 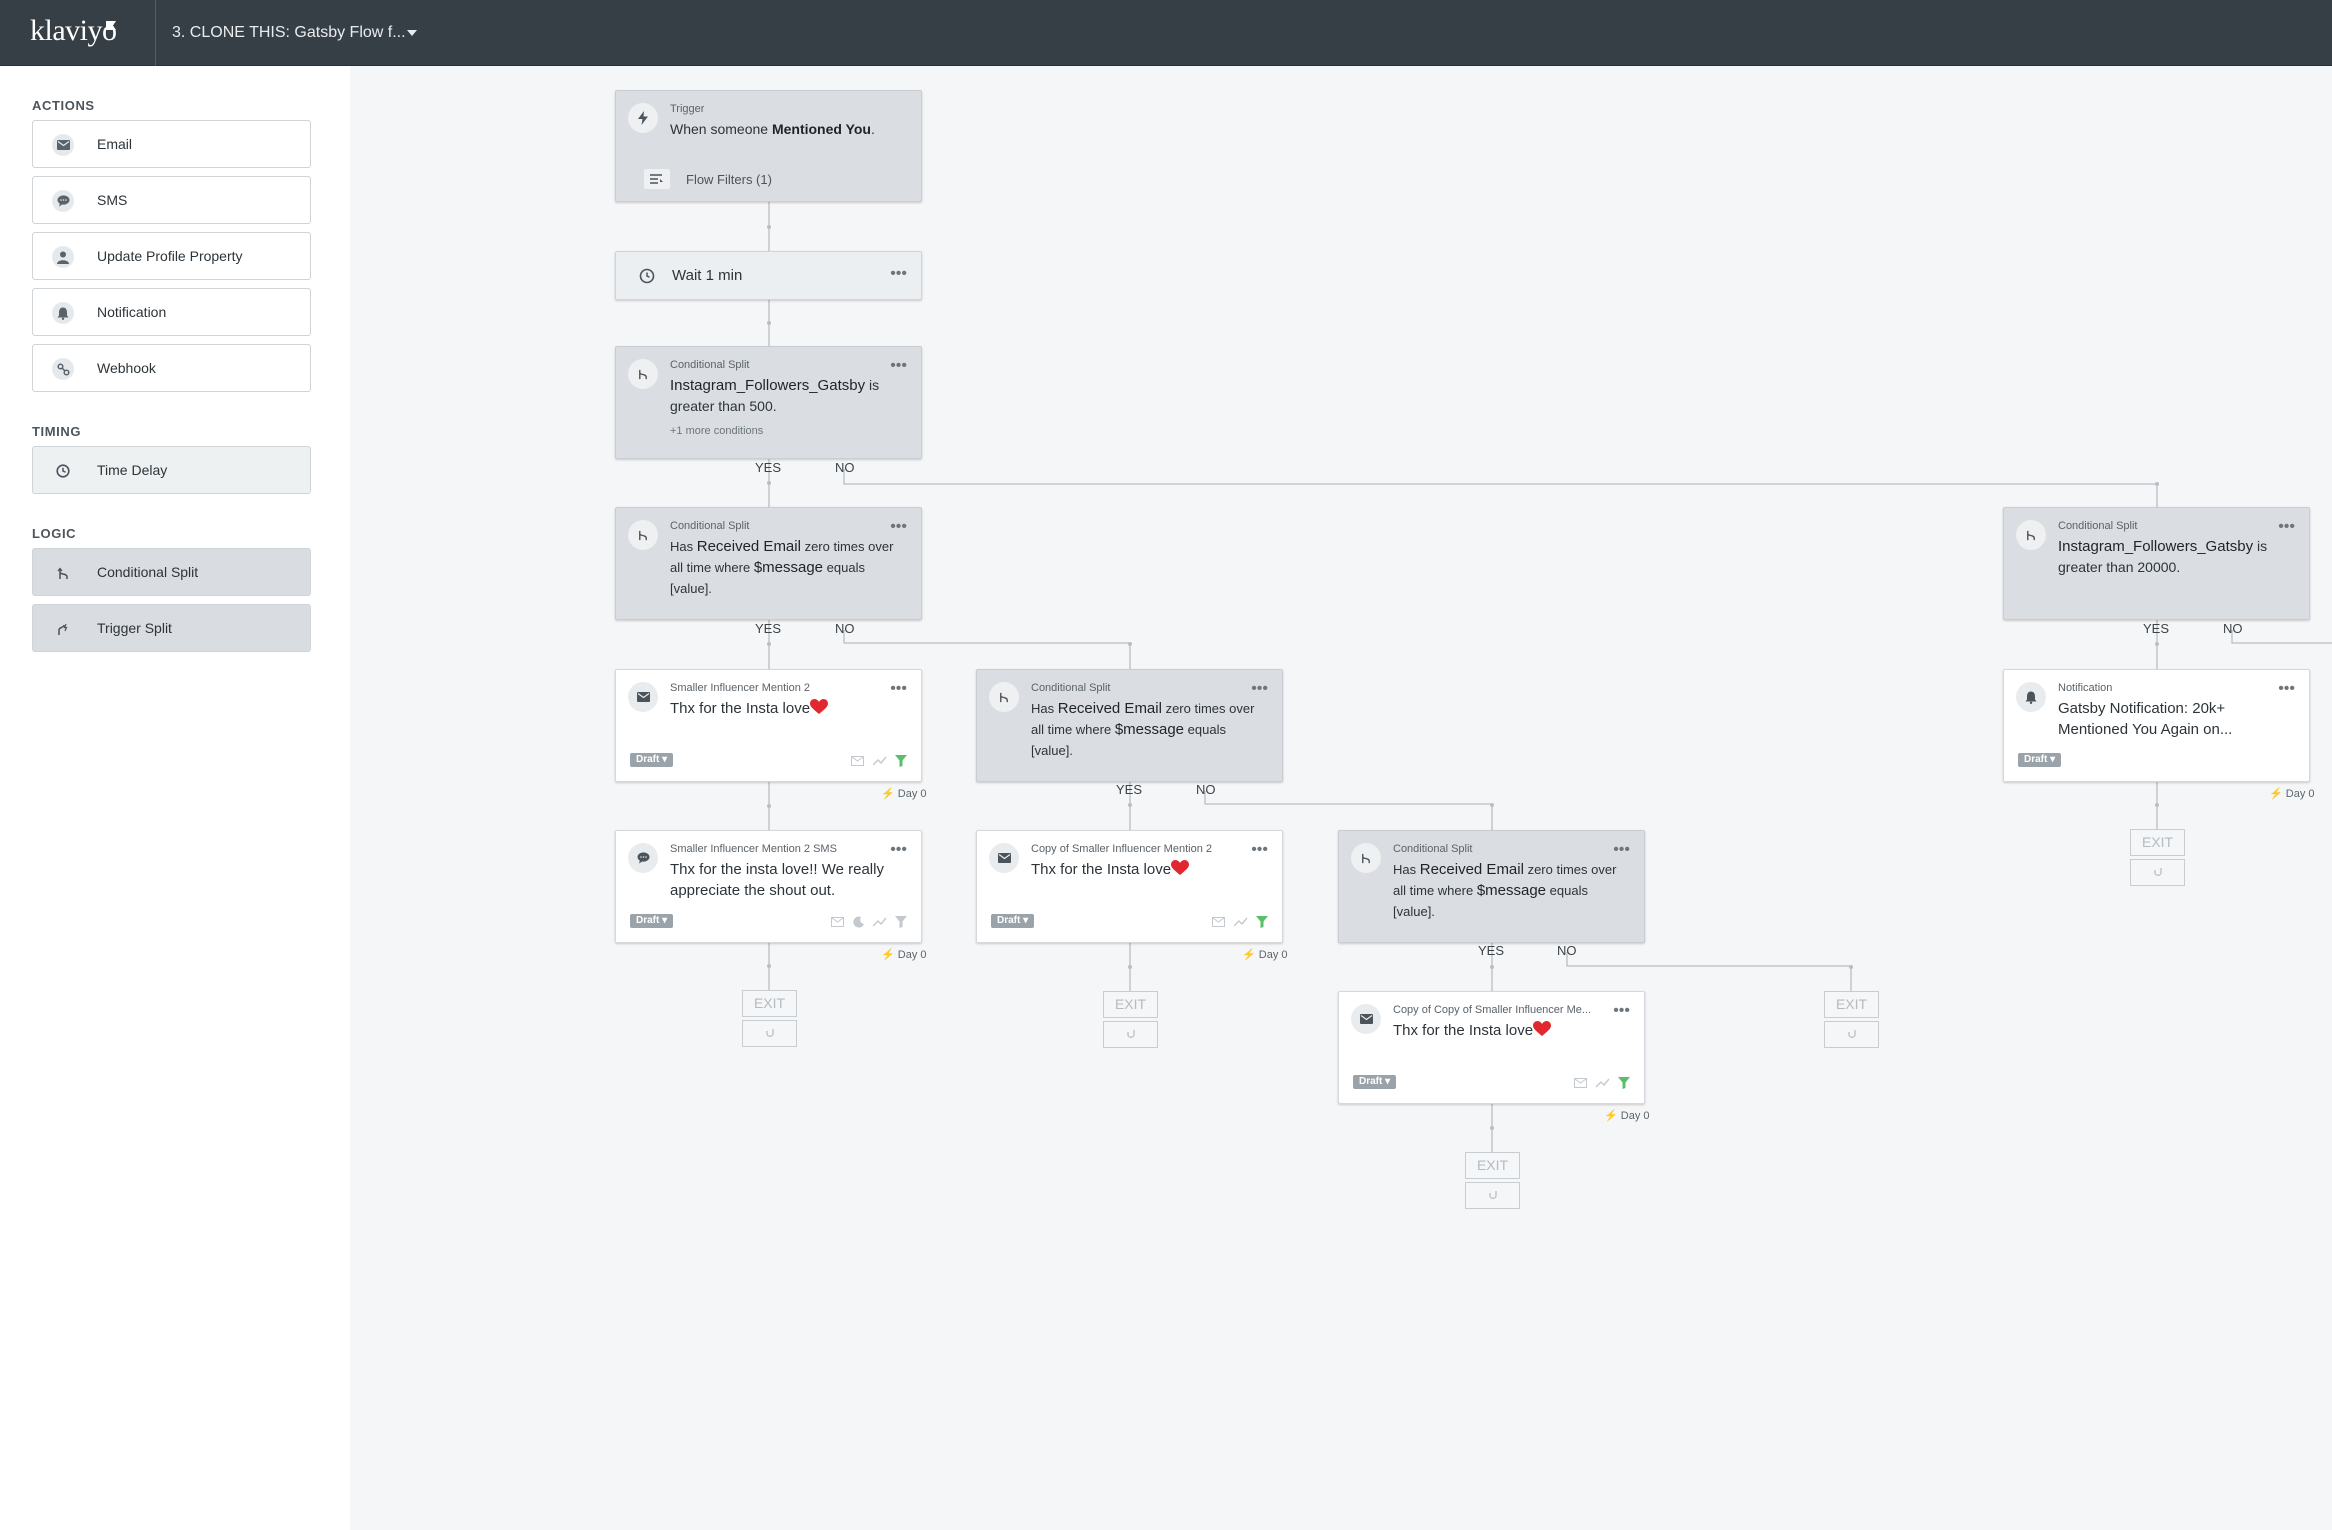 What do you see at coordinates (63, 313) in the screenshot?
I see `bell-icon` at bounding box center [63, 313].